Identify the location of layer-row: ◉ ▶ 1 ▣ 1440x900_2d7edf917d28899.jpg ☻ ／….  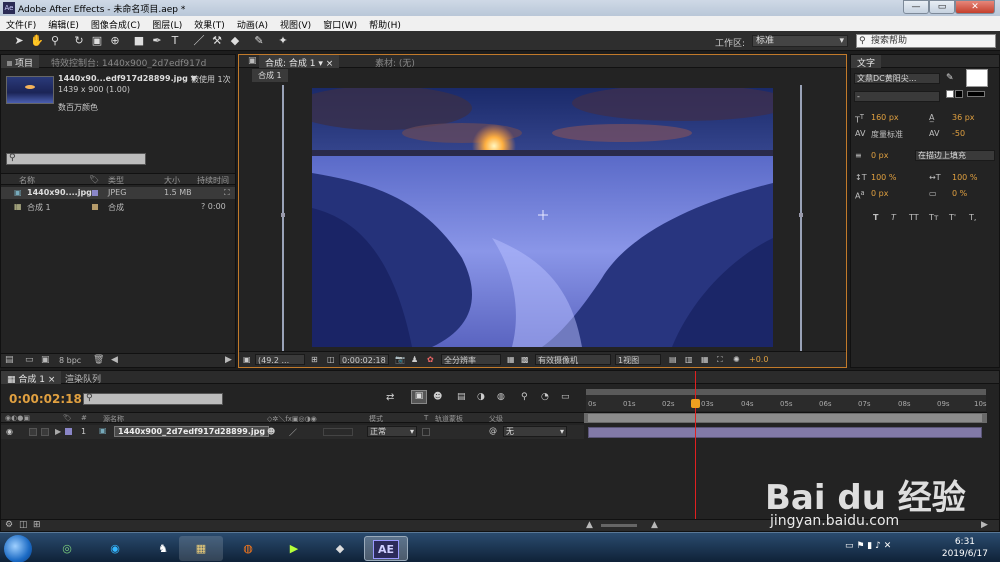
(292, 432).